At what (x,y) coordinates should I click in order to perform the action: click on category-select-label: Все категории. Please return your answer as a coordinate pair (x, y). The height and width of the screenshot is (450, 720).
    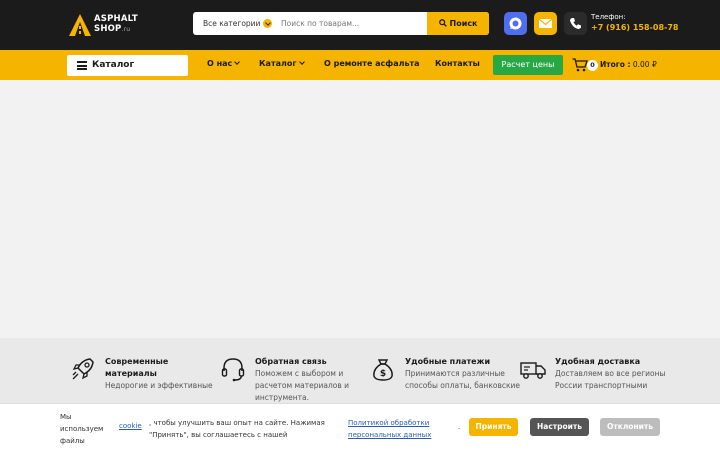
    Looking at the image, I should click on (232, 23).